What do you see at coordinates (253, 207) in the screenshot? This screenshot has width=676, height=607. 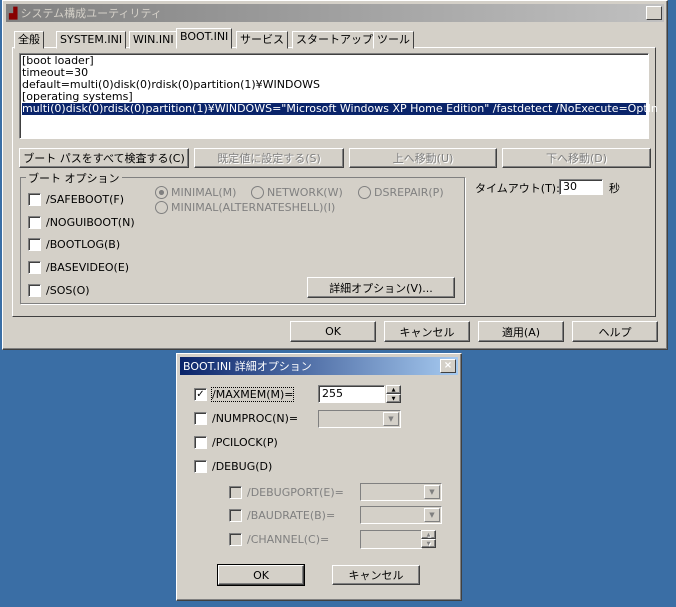 I see `alternateshell-label: MINIMAL(ALTERNATESHELL)(I)` at bounding box center [253, 207].